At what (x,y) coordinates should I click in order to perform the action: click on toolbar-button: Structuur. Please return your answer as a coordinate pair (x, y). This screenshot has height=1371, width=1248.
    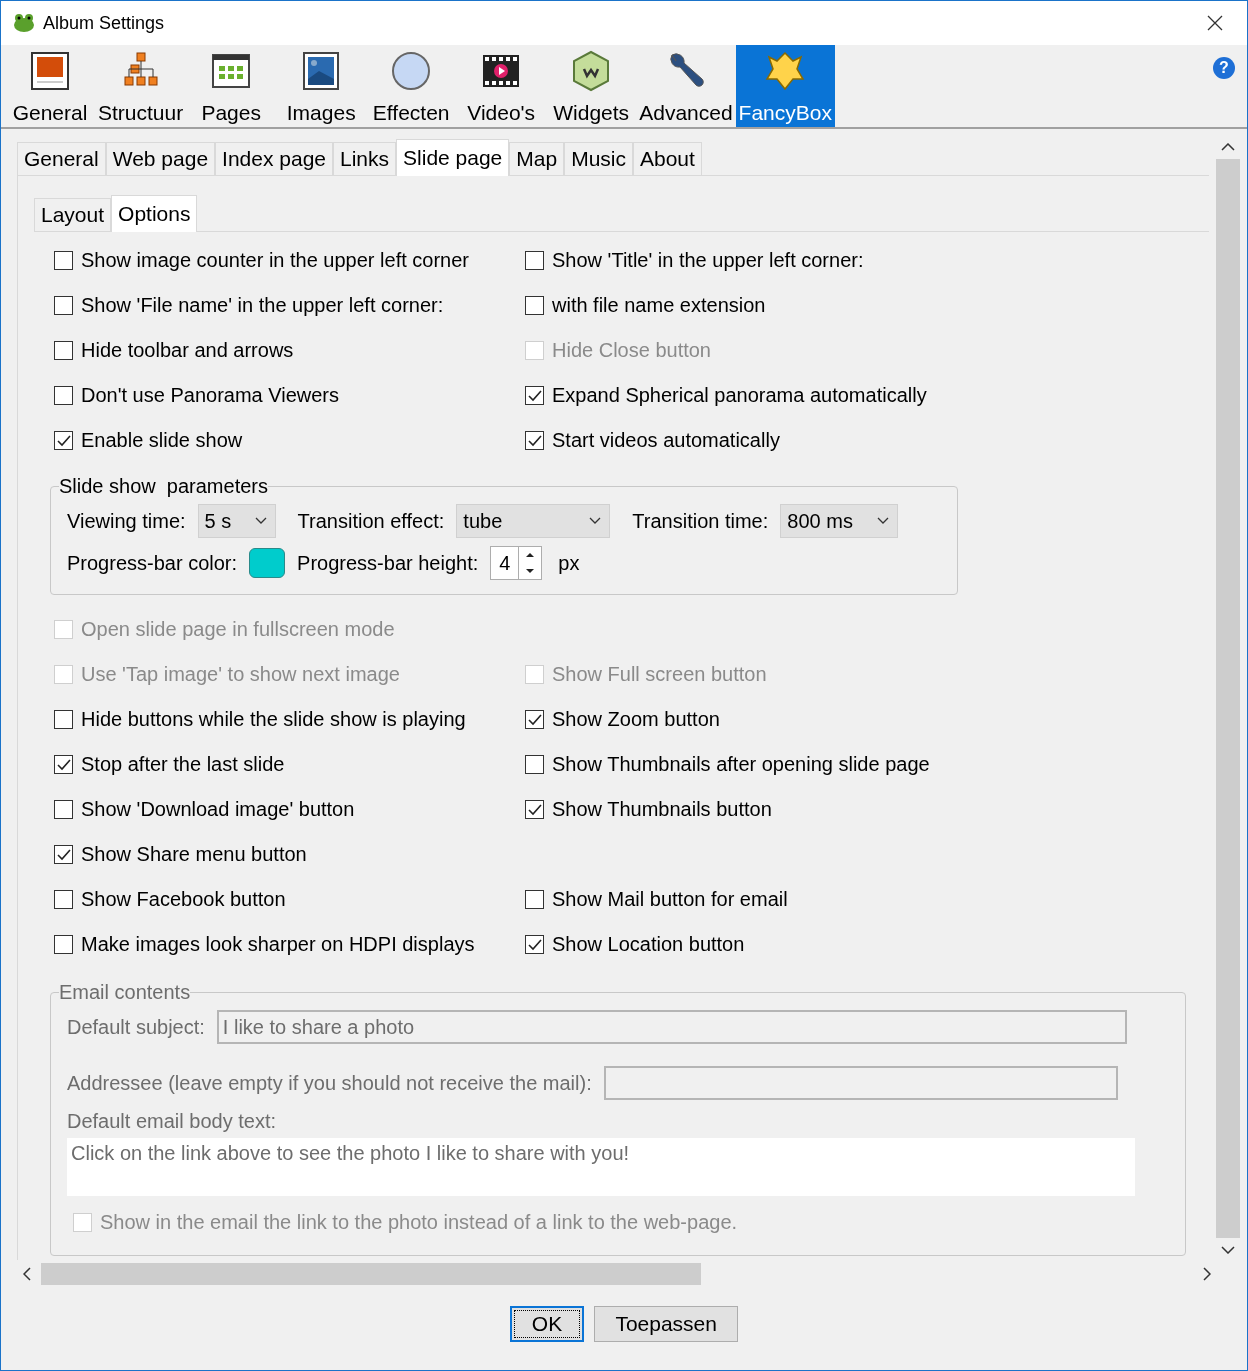
    Looking at the image, I should click on (141, 86).